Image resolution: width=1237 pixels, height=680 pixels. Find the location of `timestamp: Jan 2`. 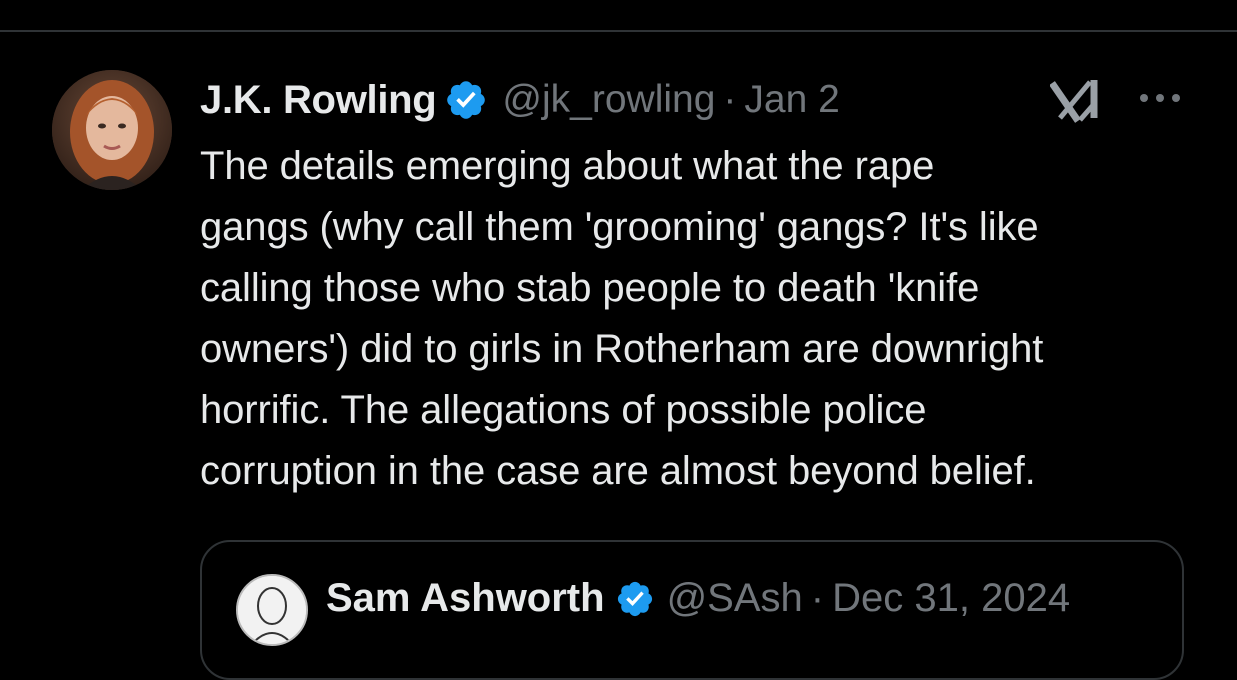

timestamp: Jan 2 is located at coordinates (791, 100).